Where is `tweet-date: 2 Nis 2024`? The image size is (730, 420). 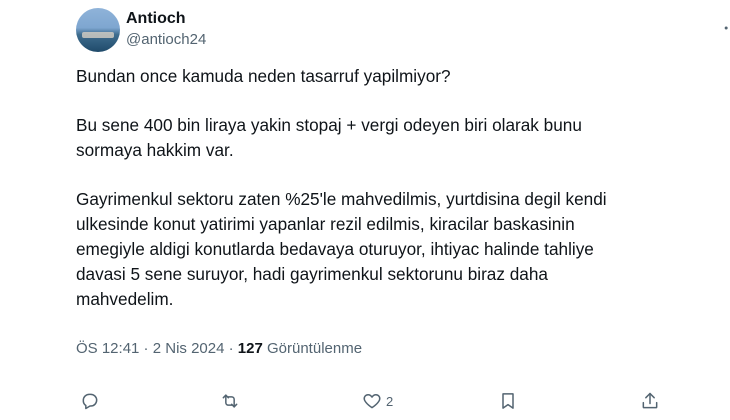
tweet-date: 2 Nis 2024 is located at coordinates (189, 348).